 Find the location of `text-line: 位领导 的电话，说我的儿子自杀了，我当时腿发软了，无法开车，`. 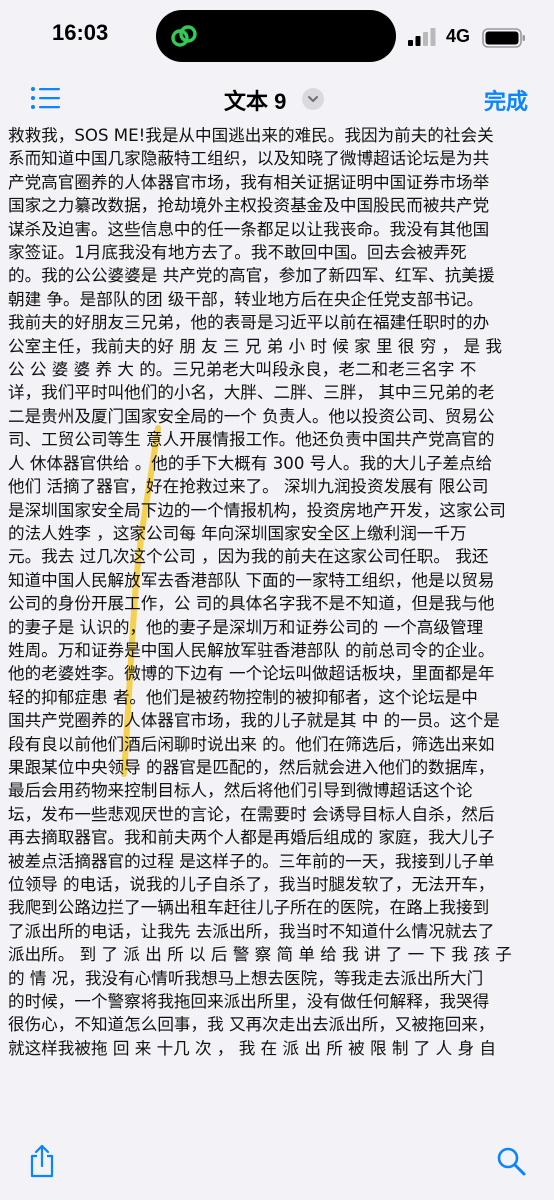

text-line: 位领导 的电话，说我的儿子自杀了，我当时腿发软了，无法开车， is located at coordinates (277, 884).